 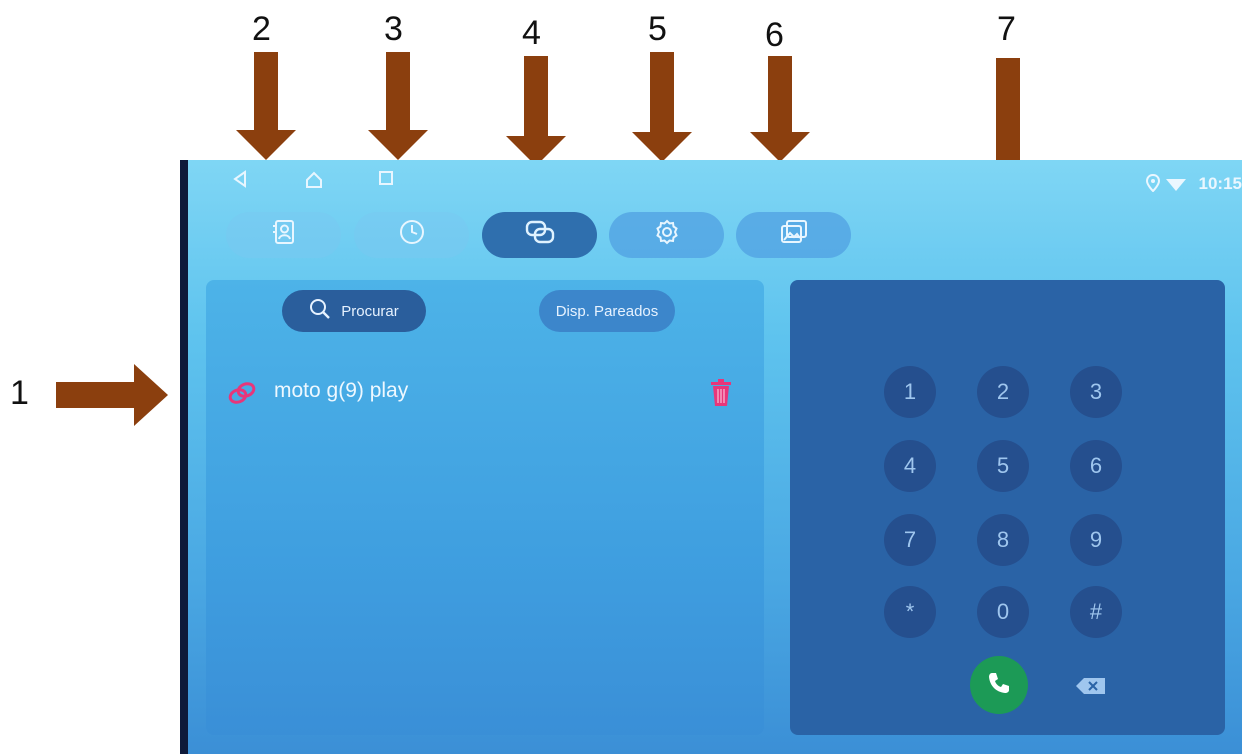 I want to click on tab-recent-calls, so click(x=411, y=235).